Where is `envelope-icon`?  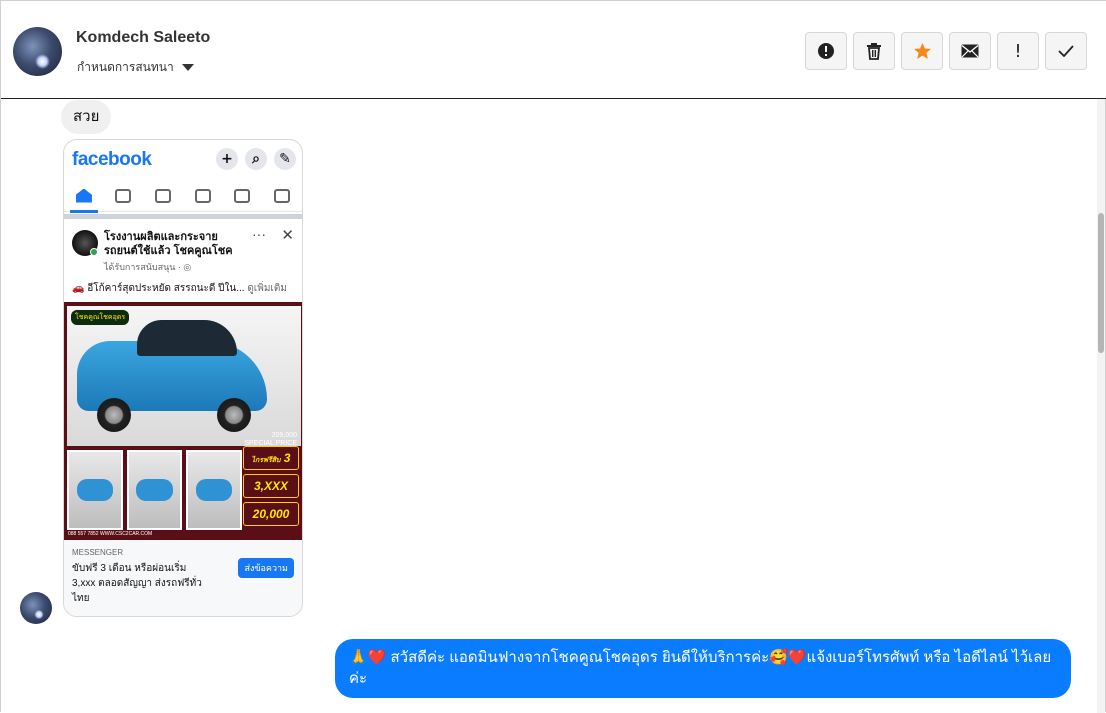
envelope-icon is located at coordinates (970, 51).